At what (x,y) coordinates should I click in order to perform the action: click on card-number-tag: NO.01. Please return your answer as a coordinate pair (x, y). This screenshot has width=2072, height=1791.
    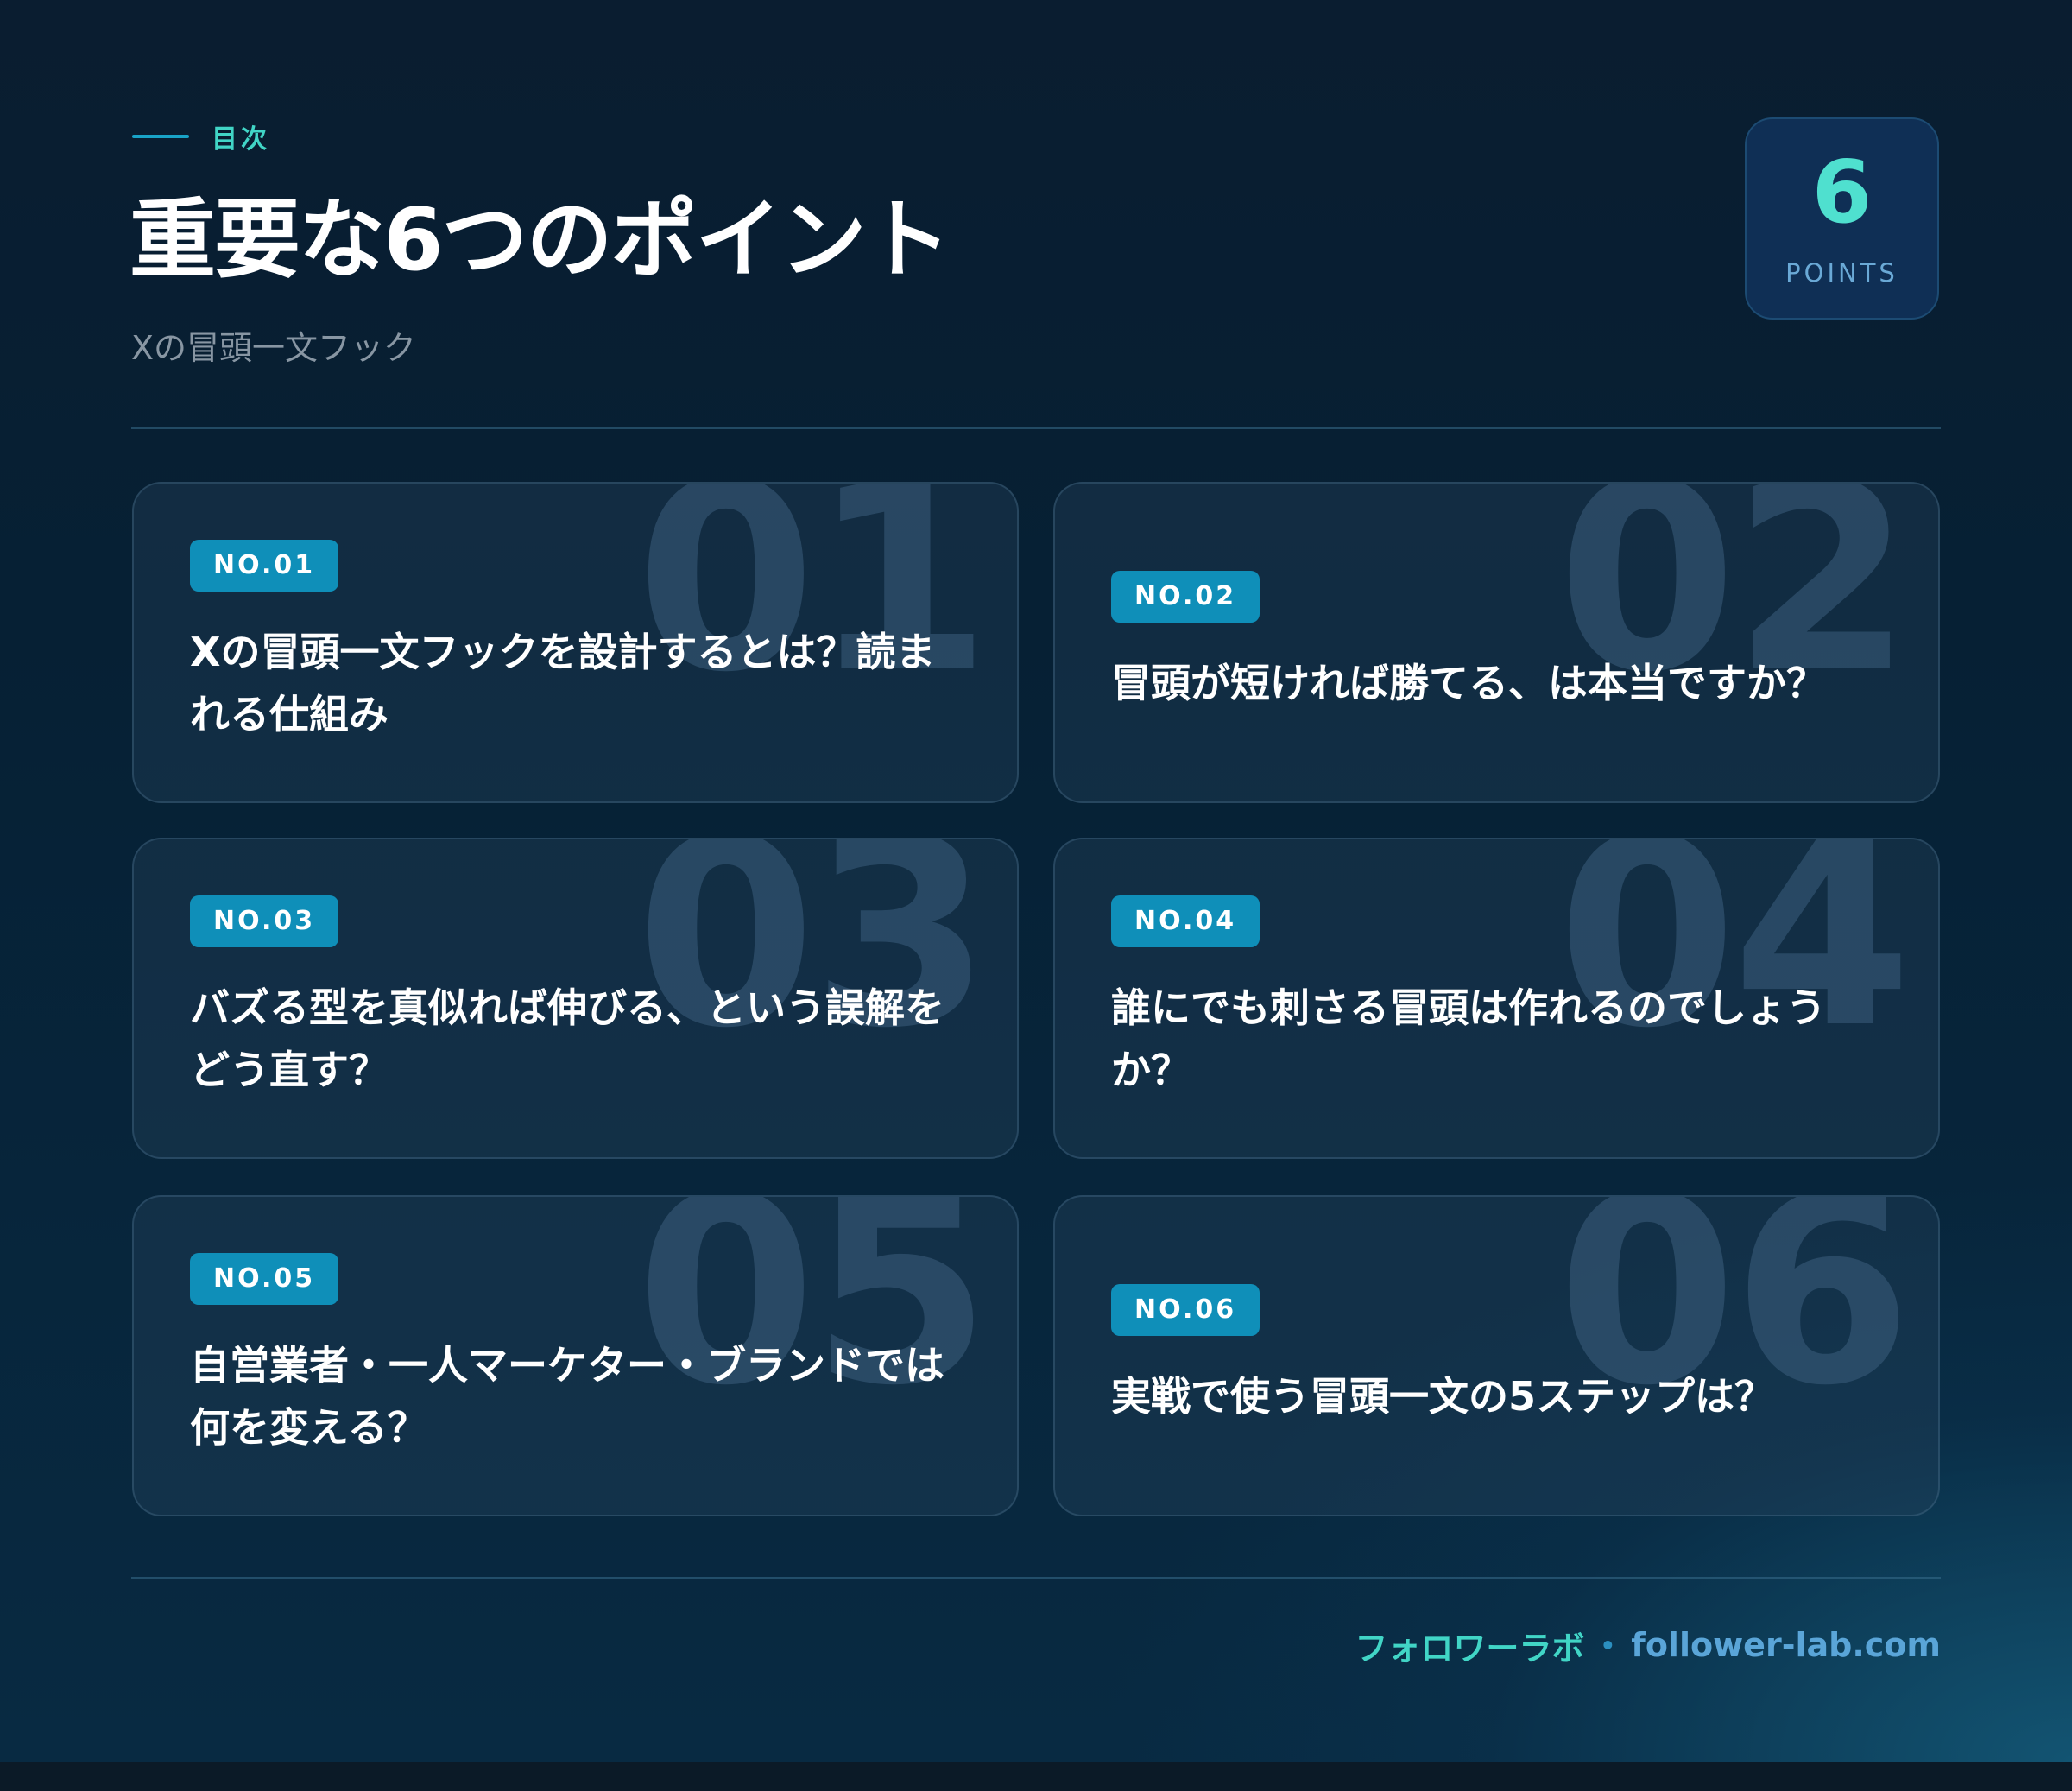
    Looking at the image, I should click on (264, 566).